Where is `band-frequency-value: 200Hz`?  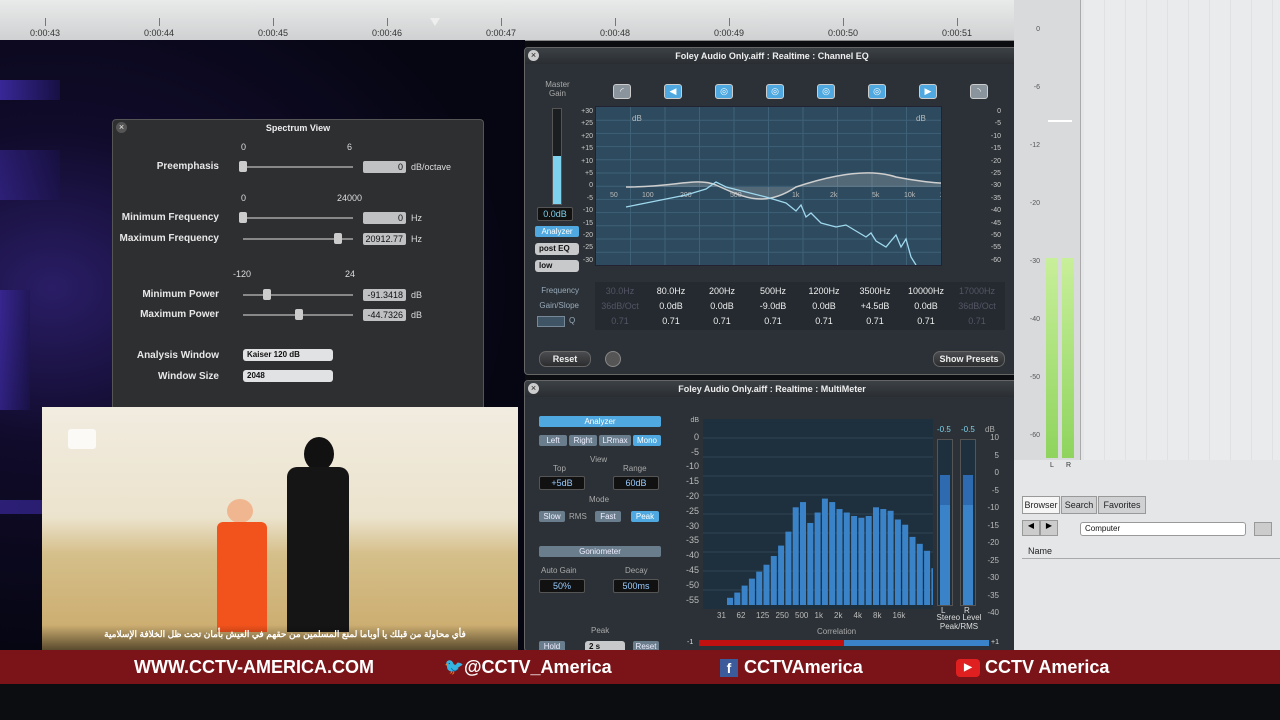
band-frequency-value: 200Hz is located at coordinates (722, 291).